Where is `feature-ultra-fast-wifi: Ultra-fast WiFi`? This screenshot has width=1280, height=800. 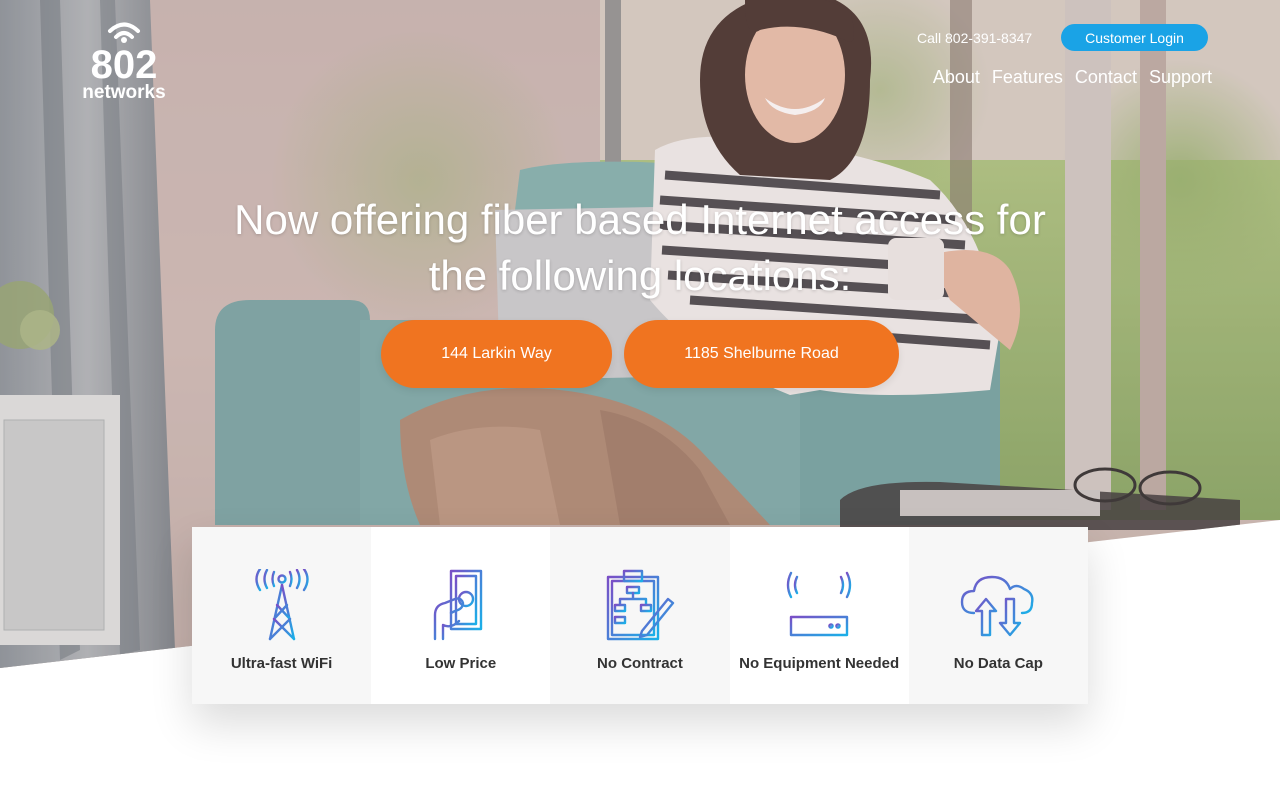
feature-ultra-fast-wifi: Ultra-fast WiFi is located at coordinates (282, 615).